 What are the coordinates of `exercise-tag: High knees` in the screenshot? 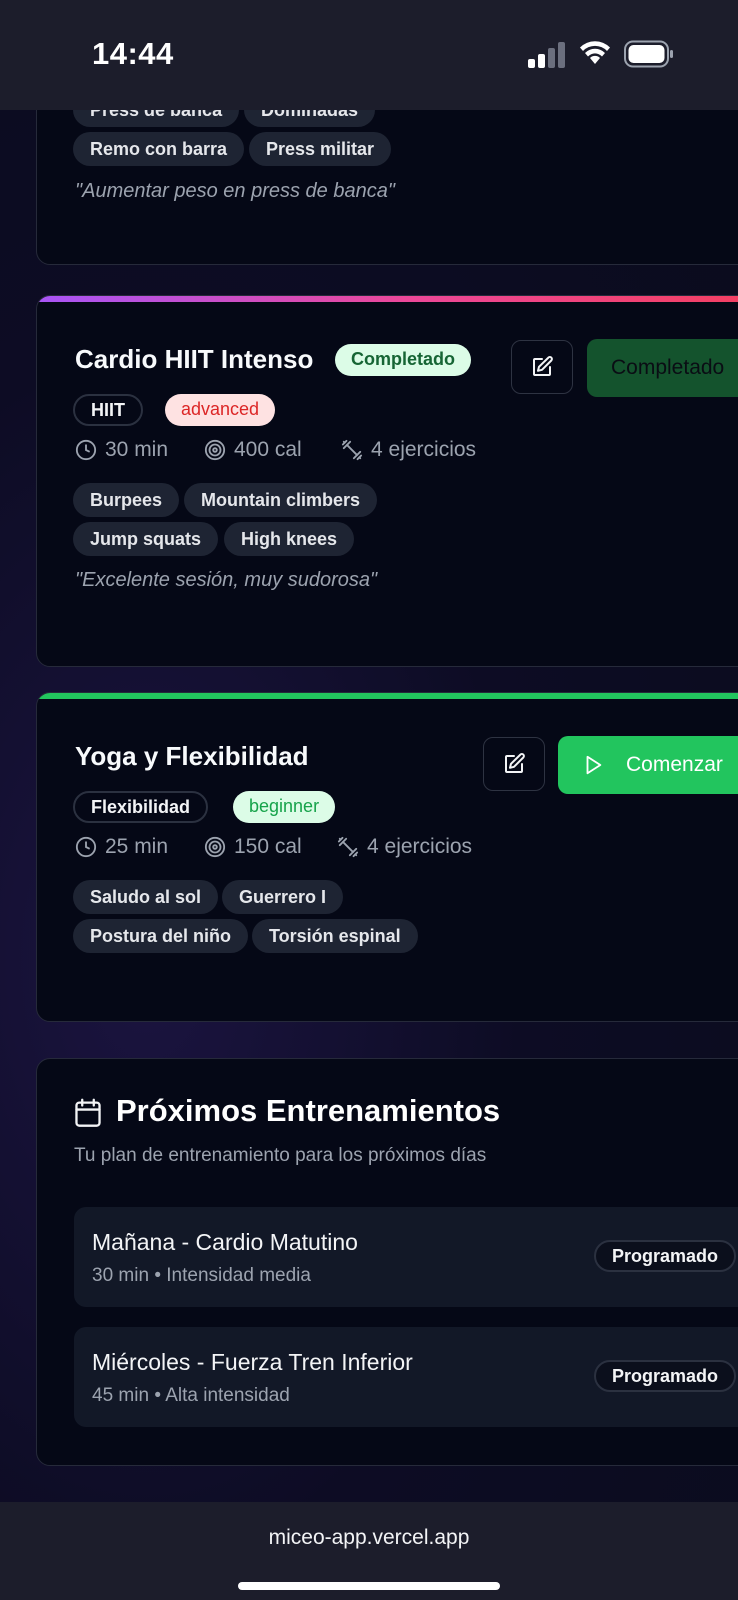 It's located at (289, 539).